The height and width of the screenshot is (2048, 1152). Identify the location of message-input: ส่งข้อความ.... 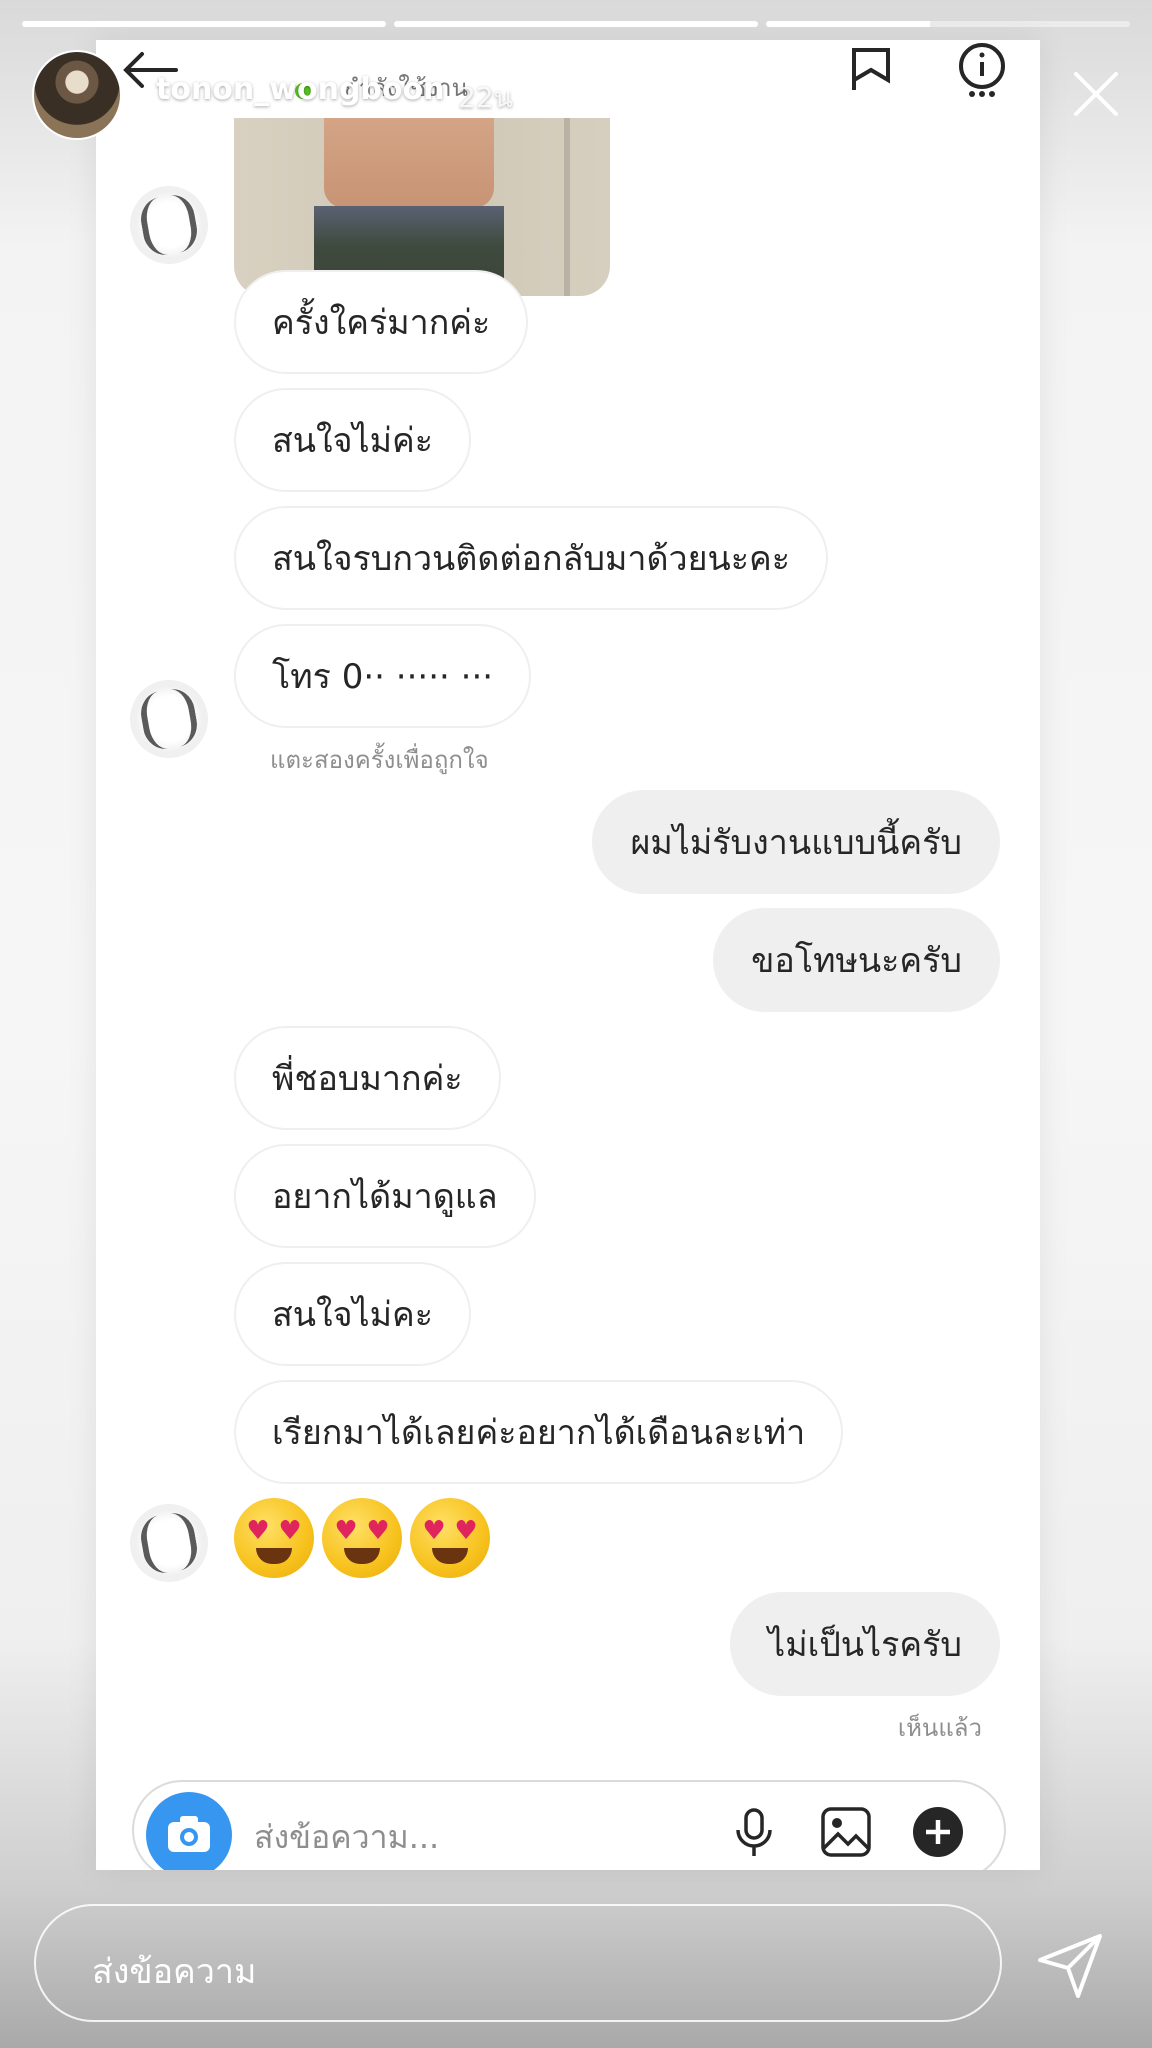
(346, 1837).